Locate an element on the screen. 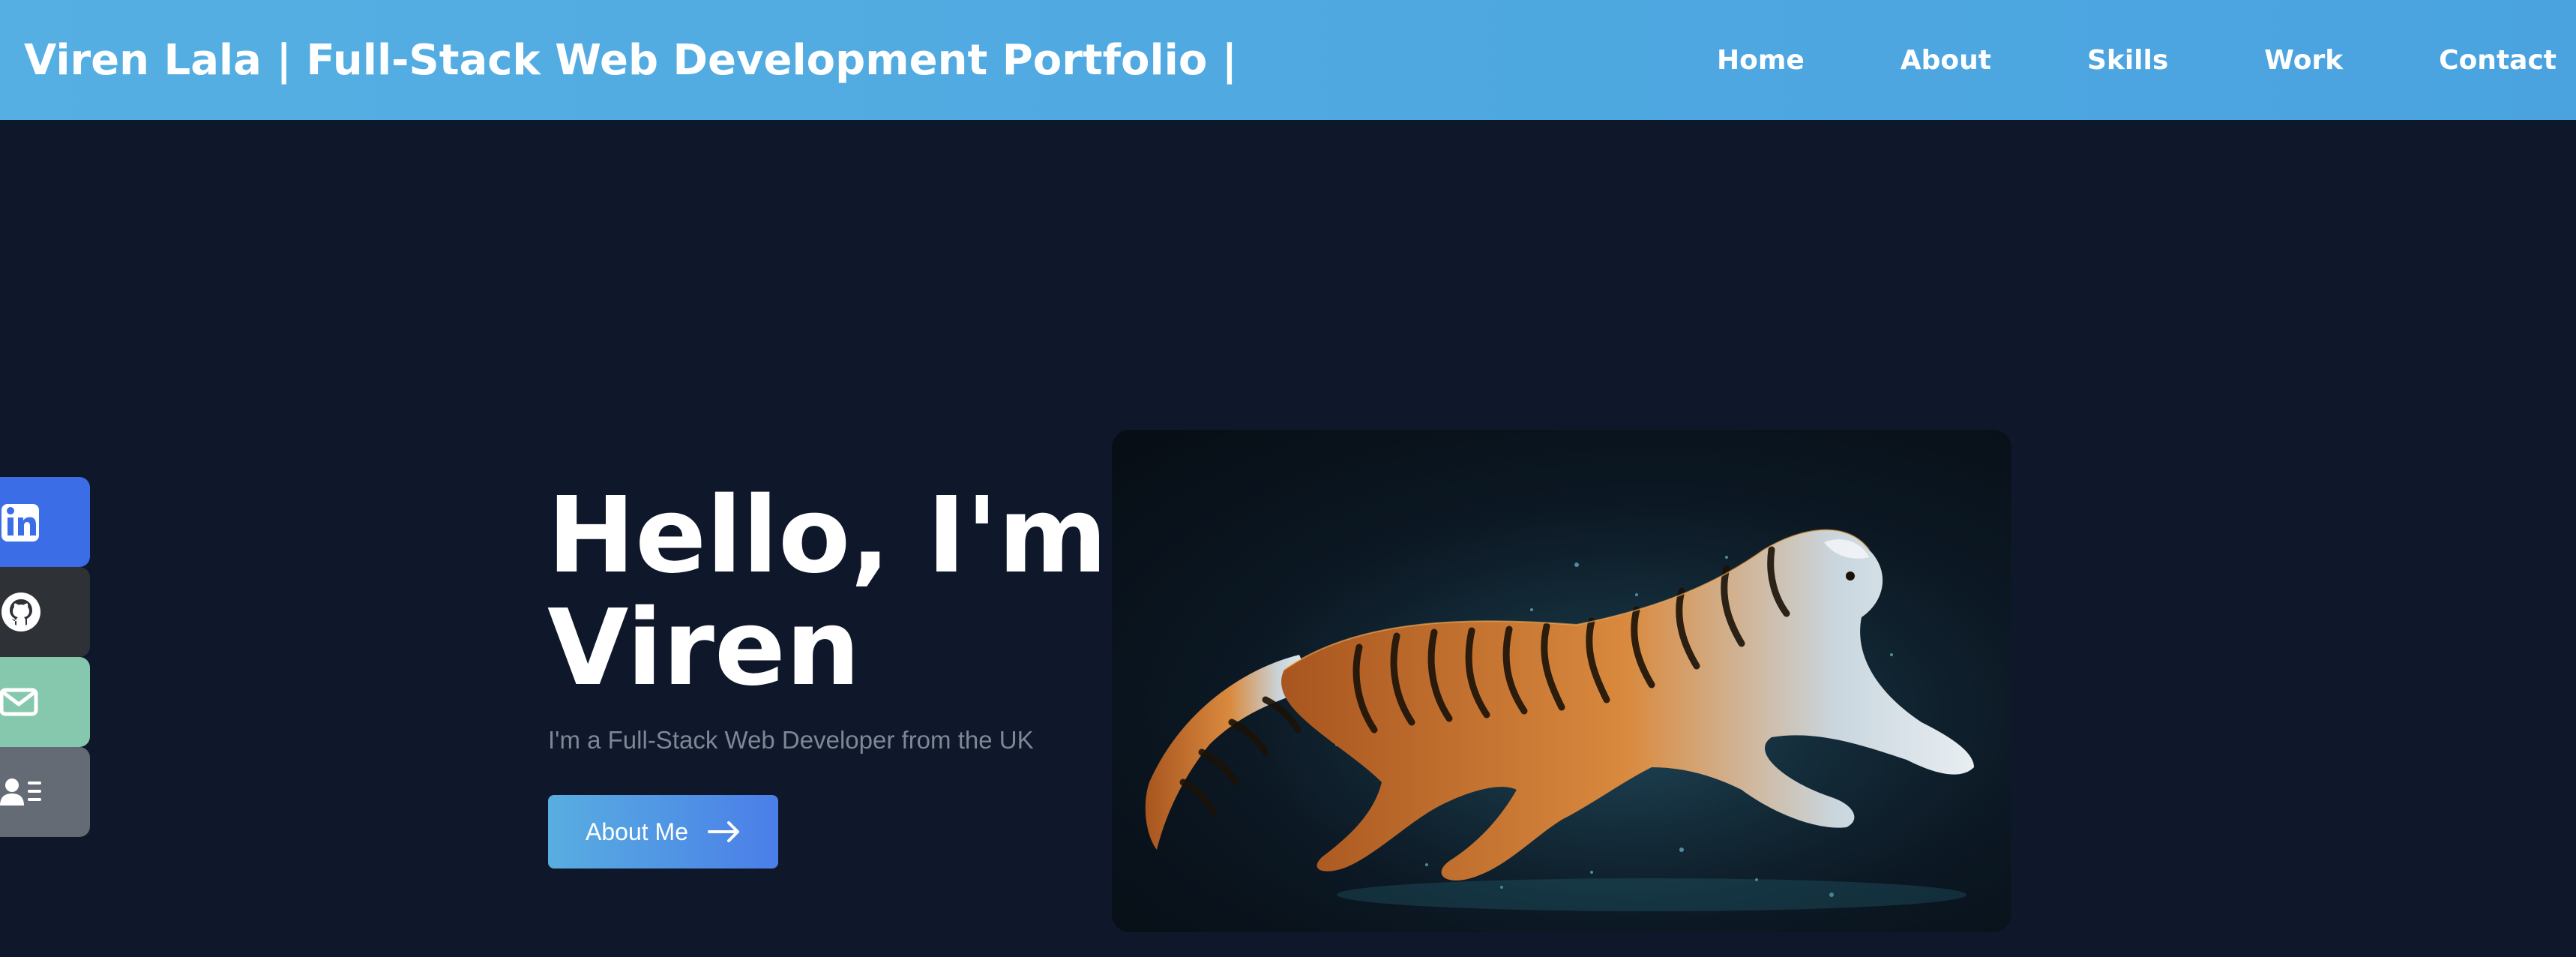  email-button is located at coordinates (45, 702).